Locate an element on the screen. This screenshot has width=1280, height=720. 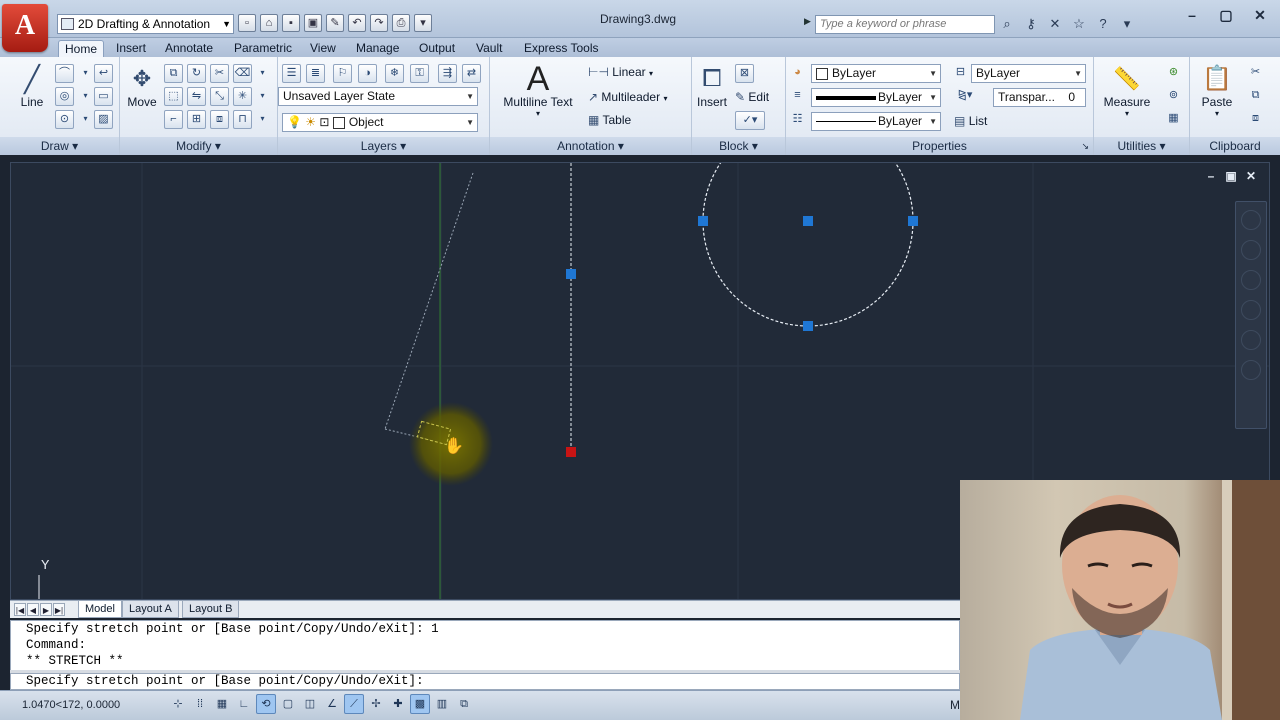
line-button: ╱ Line is located at coordinates (32, 86).